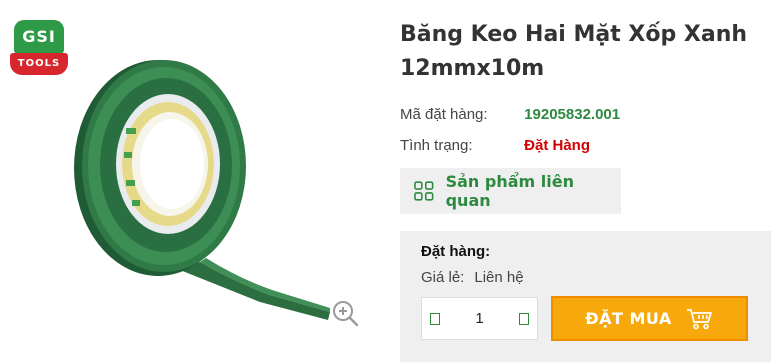  I want to click on quantity-input: 1, so click(480, 318).